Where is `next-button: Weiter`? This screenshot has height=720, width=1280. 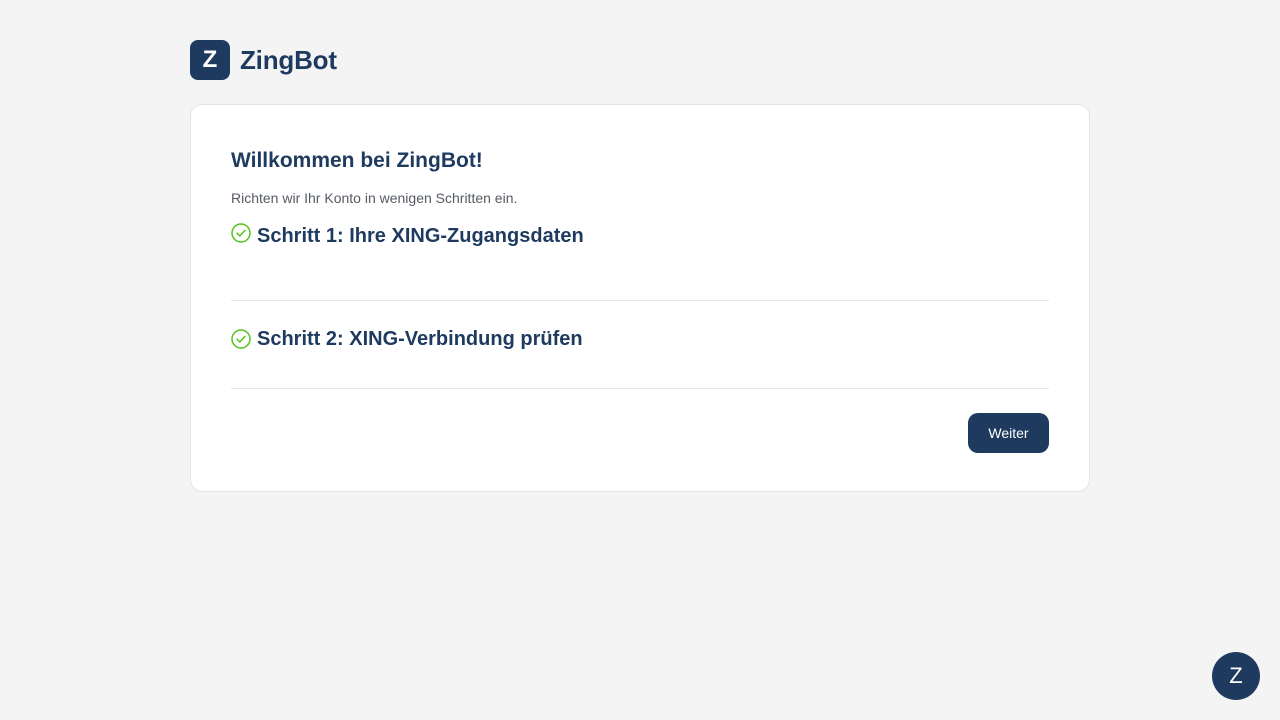
next-button: Weiter is located at coordinates (1008, 433).